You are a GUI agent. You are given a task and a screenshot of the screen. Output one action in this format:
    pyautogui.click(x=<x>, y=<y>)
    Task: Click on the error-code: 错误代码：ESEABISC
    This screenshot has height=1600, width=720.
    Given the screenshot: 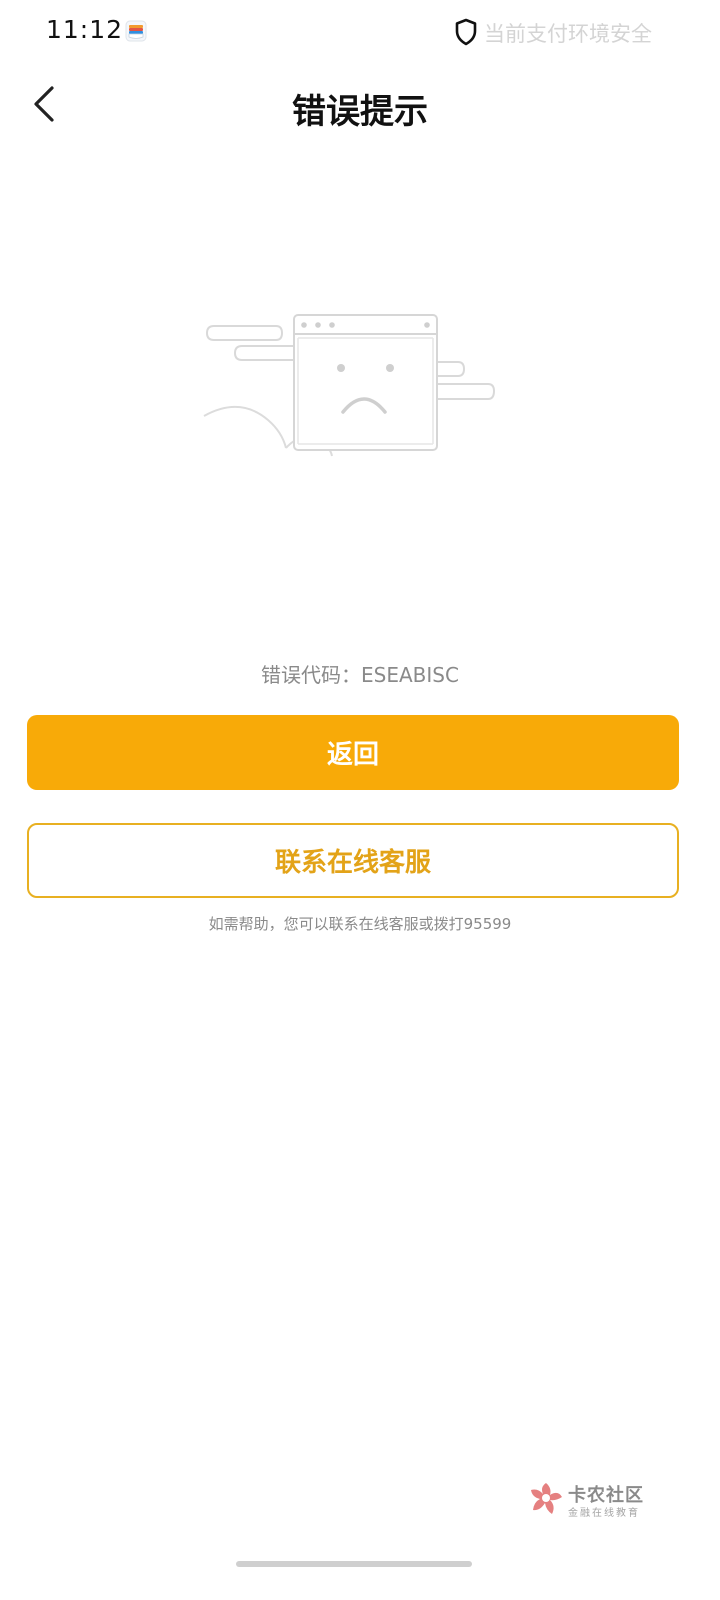 What is the action you would take?
    pyautogui.click(x=360, y=673)
    